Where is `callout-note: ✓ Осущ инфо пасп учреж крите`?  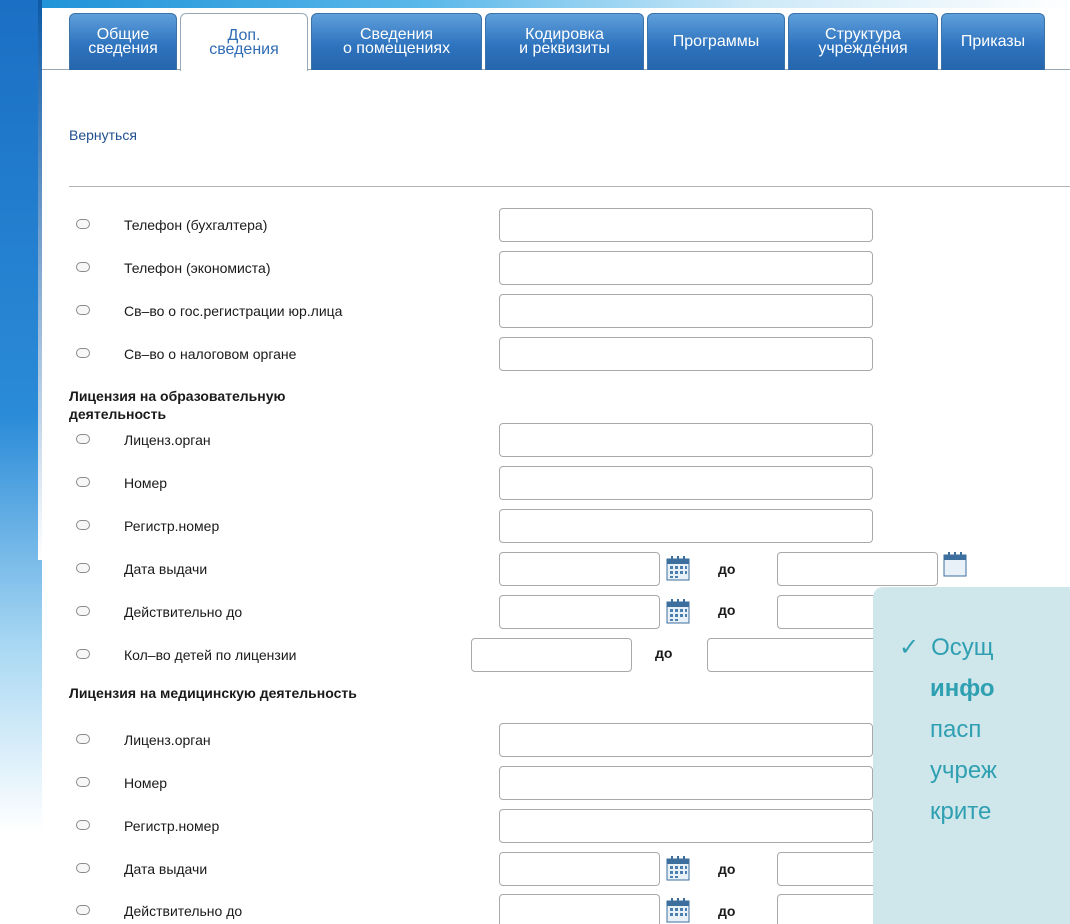
callout-note: ✓ Осущ инфо пасп учреж крите is located at coordinates (971, 755).